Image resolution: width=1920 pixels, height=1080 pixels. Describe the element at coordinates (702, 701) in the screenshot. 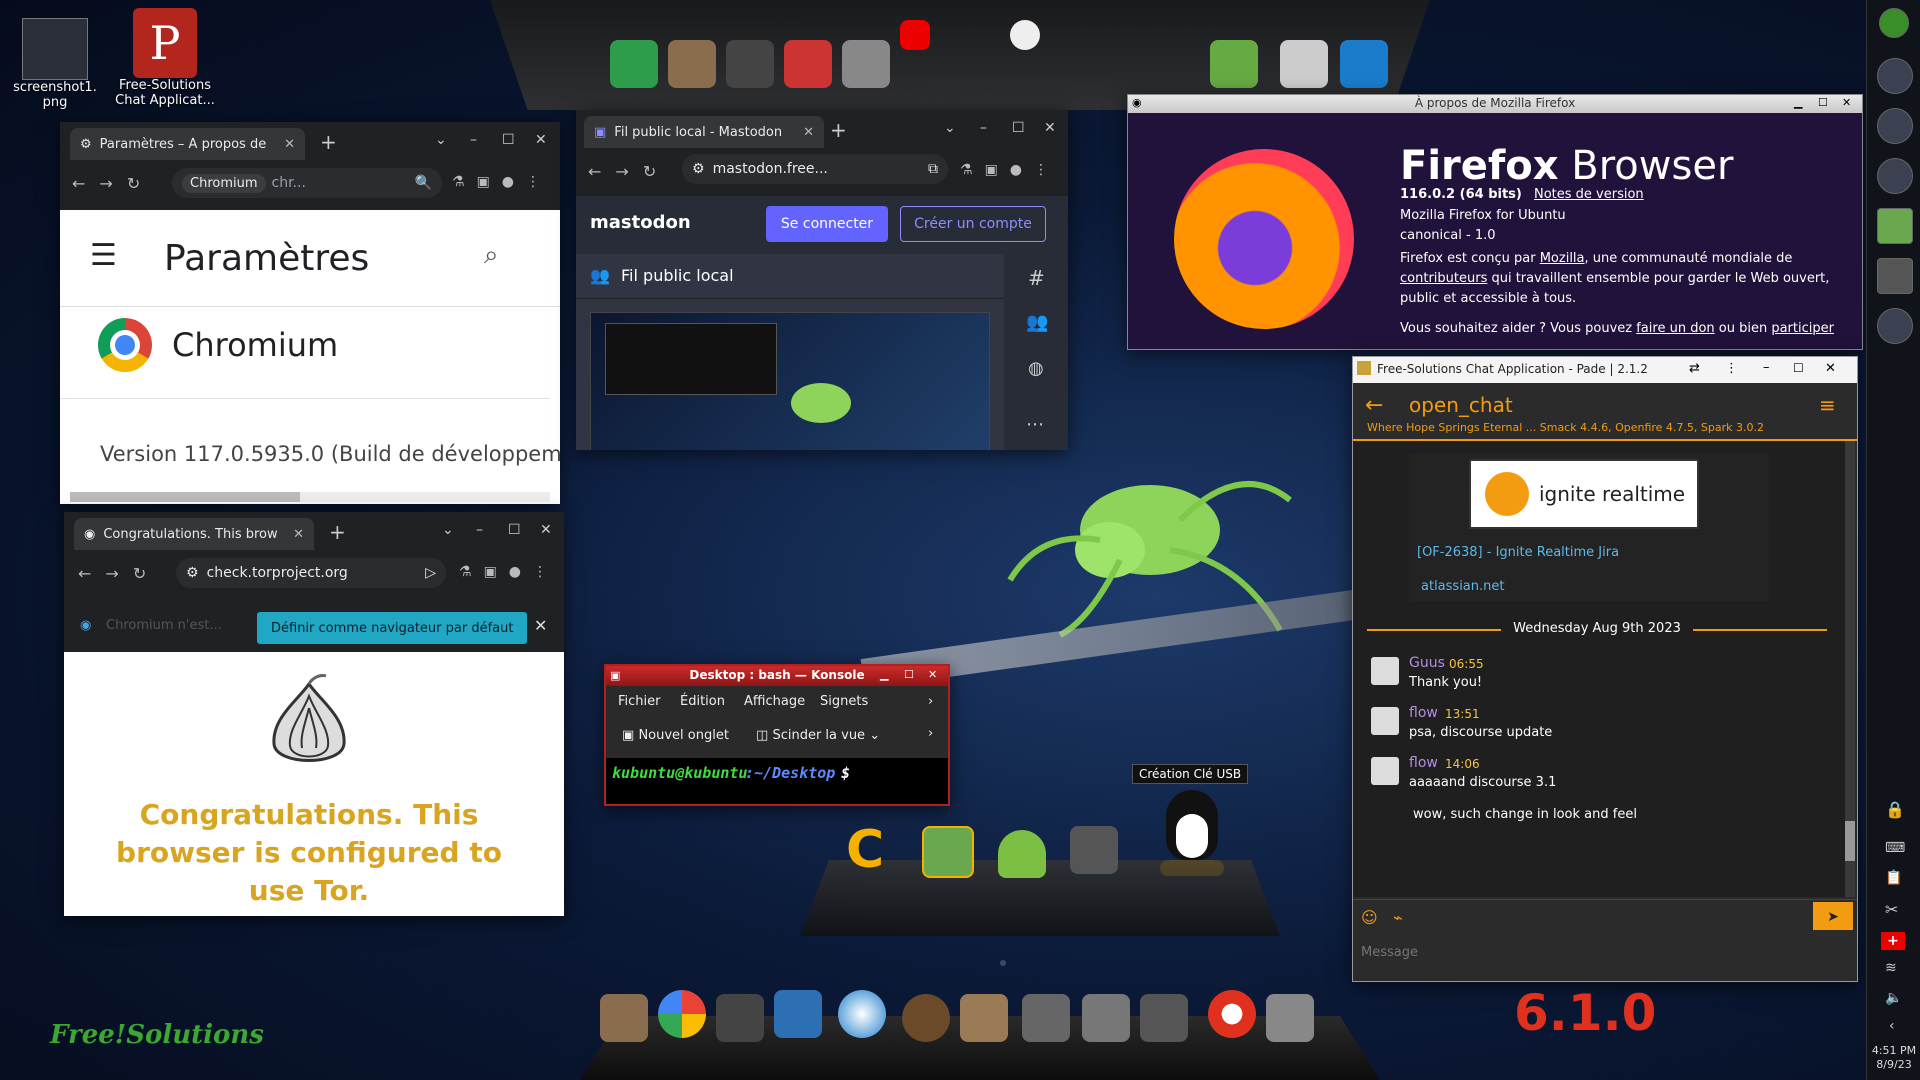

I see `menu-edit: Édition` at that location.